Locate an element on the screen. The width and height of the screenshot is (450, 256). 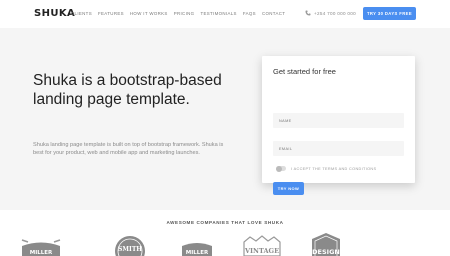
nav-link-faqs: FAQS is located at coordinates (249, 13).